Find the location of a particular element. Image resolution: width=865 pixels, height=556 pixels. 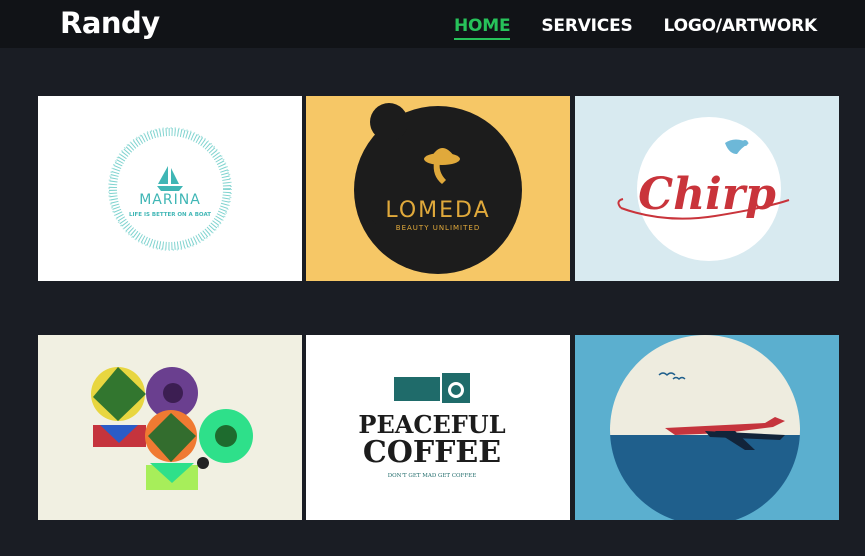

chirp-title: Chirp is located at coordinates (707, 194).